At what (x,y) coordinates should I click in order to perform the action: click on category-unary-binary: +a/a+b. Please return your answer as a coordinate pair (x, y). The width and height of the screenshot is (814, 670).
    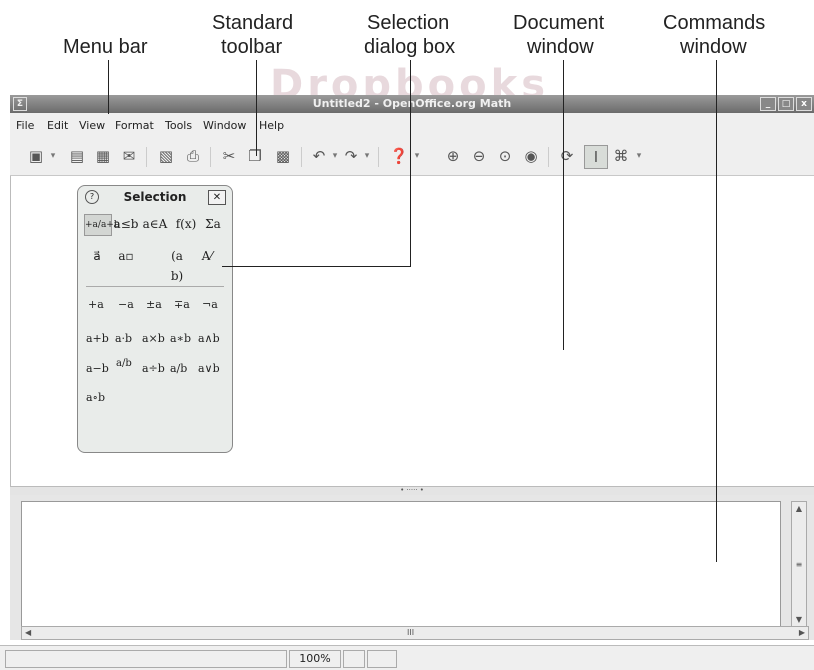
    Looking at the image, I should click on (102, 225).